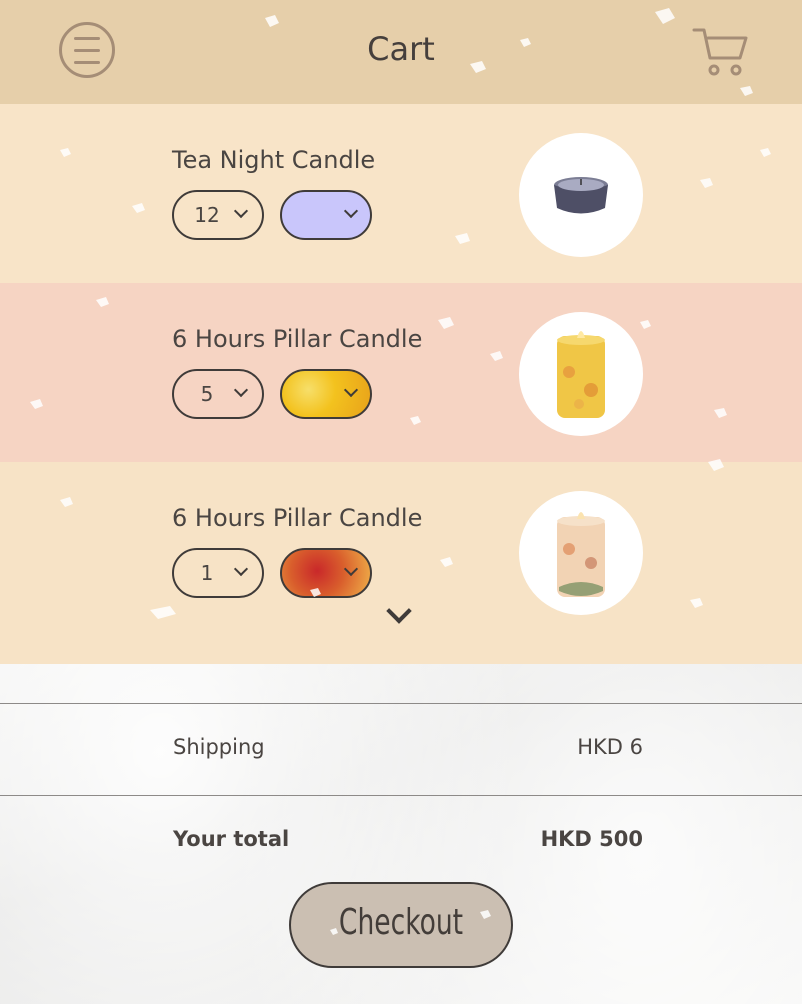 The height and width of the screenshot is (1004, 802). I want to click on total-value: HKD 500, so click(591, 839).